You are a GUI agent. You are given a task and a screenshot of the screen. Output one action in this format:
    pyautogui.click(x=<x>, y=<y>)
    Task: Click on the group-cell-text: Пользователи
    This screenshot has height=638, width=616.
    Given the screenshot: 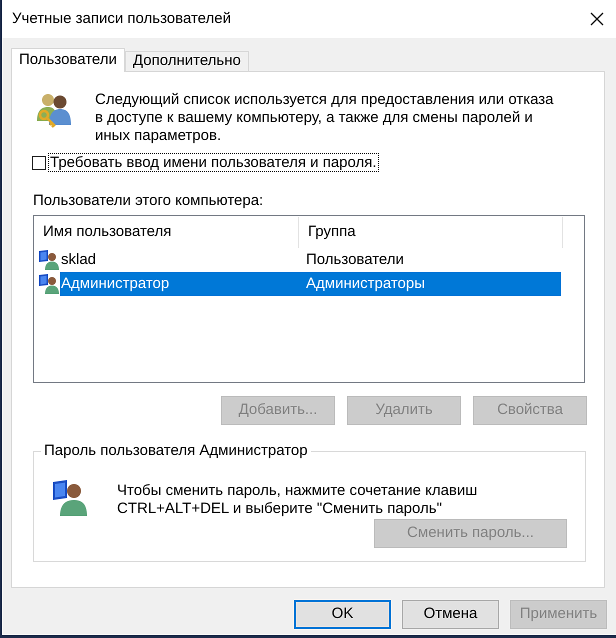 What is the action you would take?
    pyautogui.click(x=354, y=260)
    